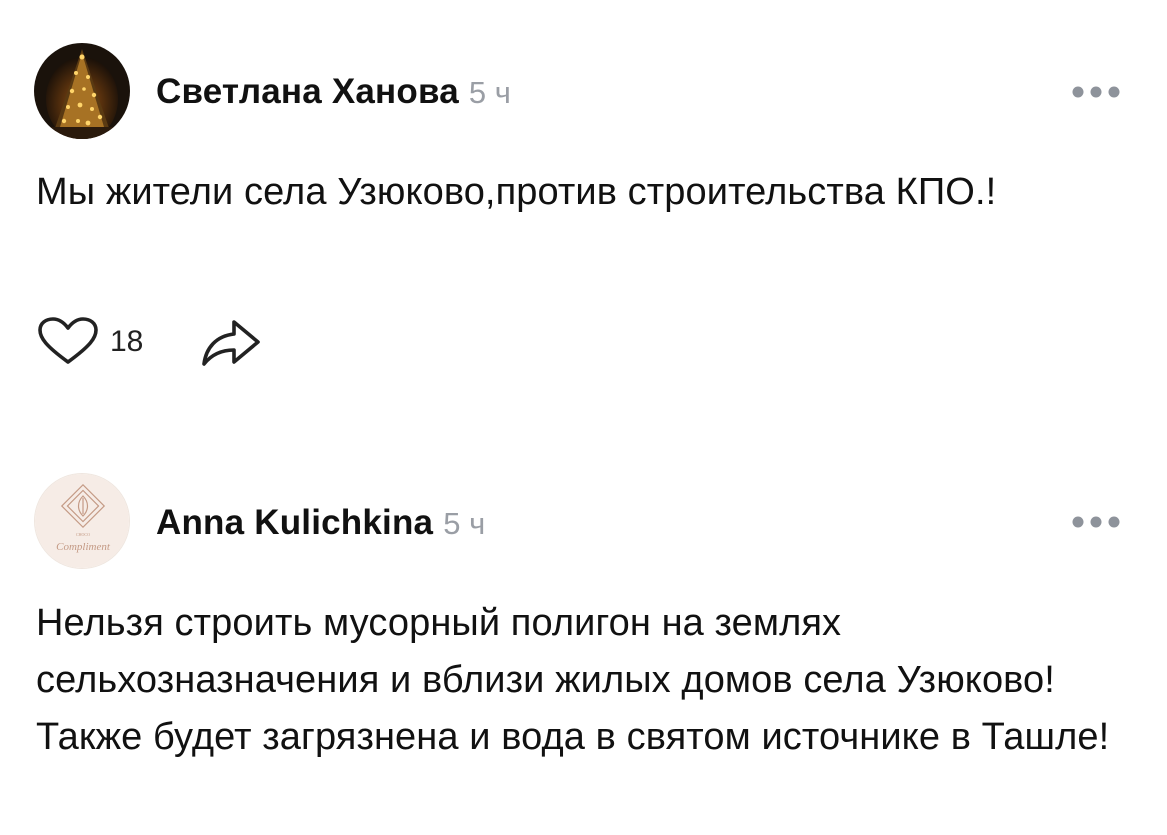  What do you see at coordinates (294, 522) in the screenshot?
I see `author-name: Anna Kulichkina` at bounding box center [294, 522].